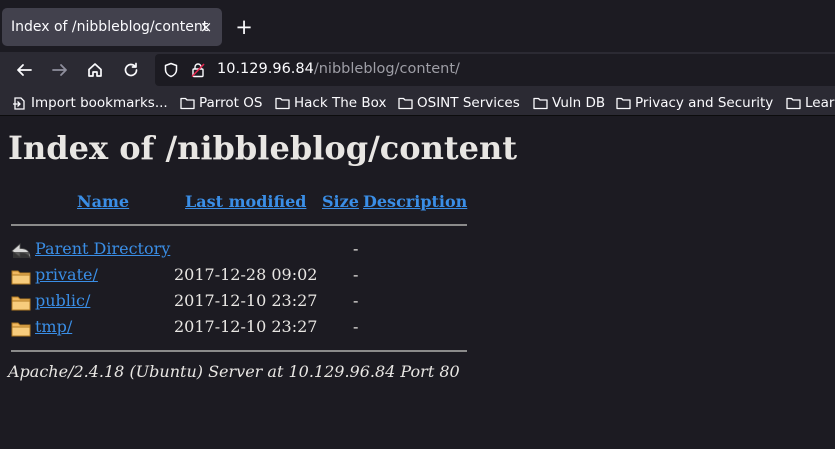  I want to click on footer-divider, so click(239, 351).